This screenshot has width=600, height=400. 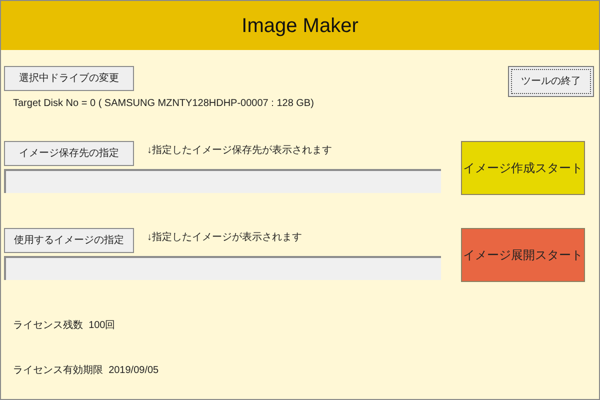 I want to click on change-drive-button: 選択中ドライブの変更, so click(x=69, y=78).